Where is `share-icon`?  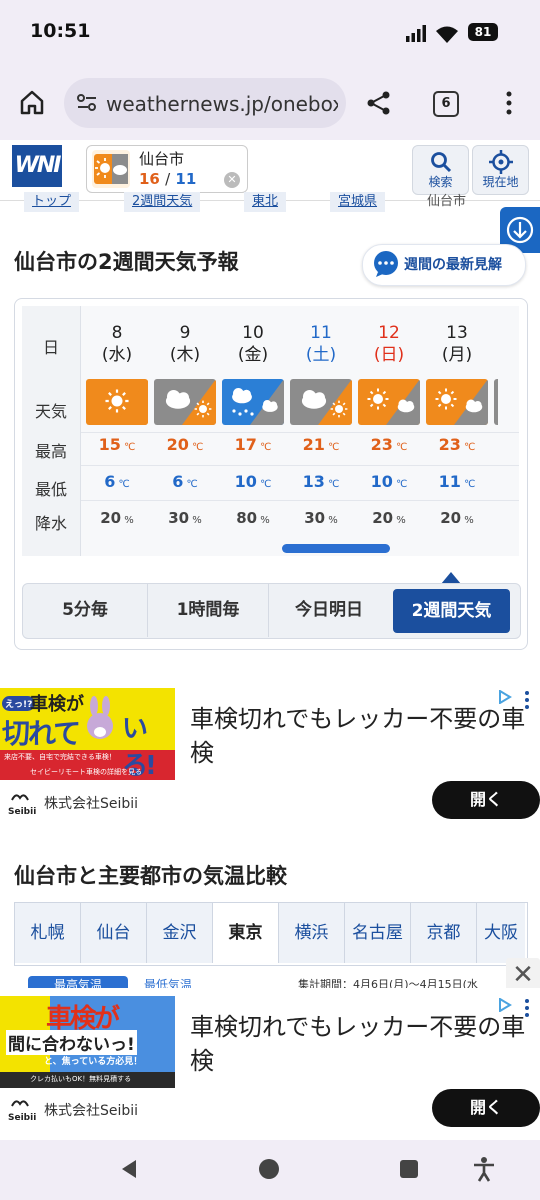
share-icon is located at coordinates (379, 103).